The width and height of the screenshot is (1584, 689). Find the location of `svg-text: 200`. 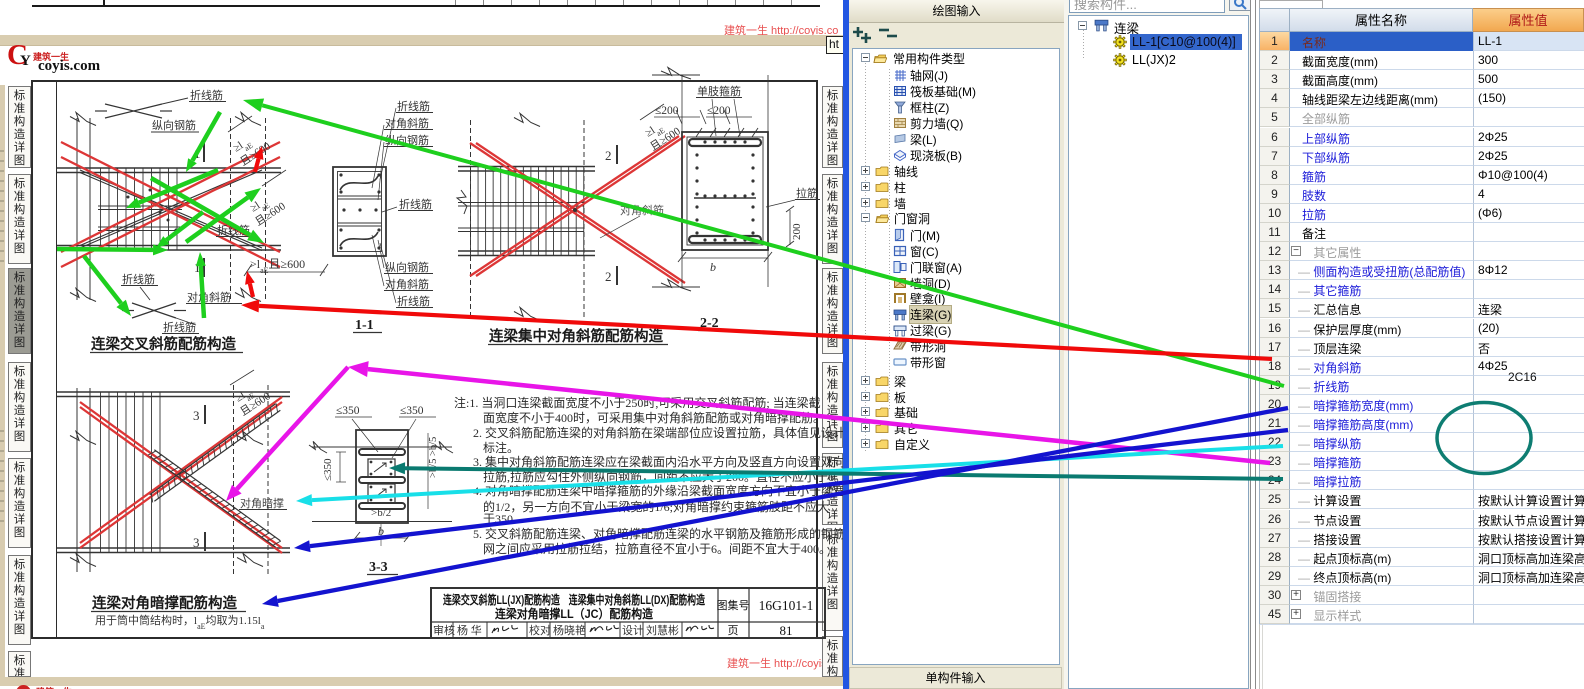

svg-text: 200 is located at coordinates (797, 231).